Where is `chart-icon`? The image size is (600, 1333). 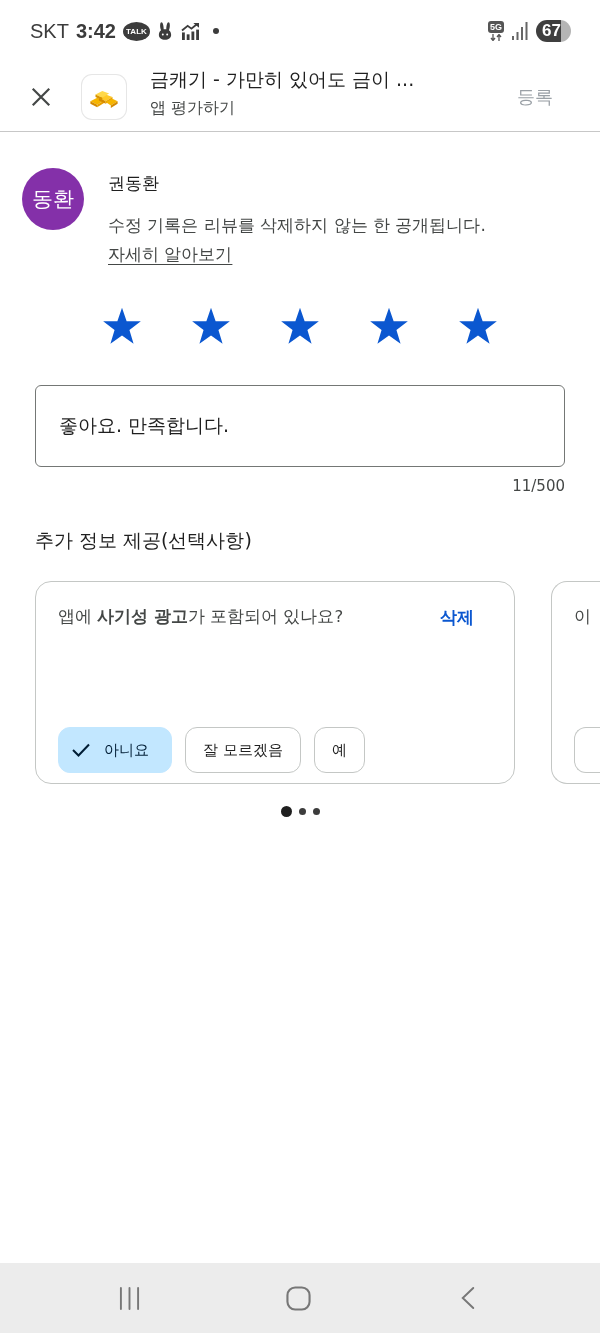 chart-icon is located at coordinates (190, 31).